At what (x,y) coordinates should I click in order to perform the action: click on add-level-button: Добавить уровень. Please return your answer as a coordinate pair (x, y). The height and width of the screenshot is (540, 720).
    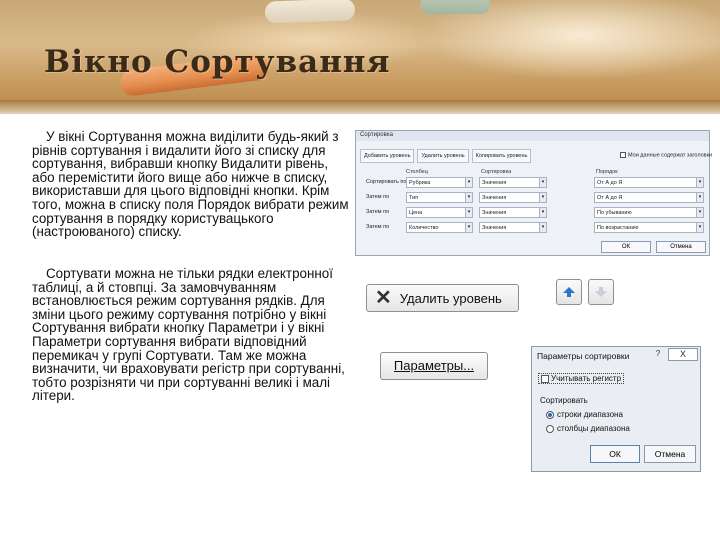
    Looking at the image, I should click on (387, 156).